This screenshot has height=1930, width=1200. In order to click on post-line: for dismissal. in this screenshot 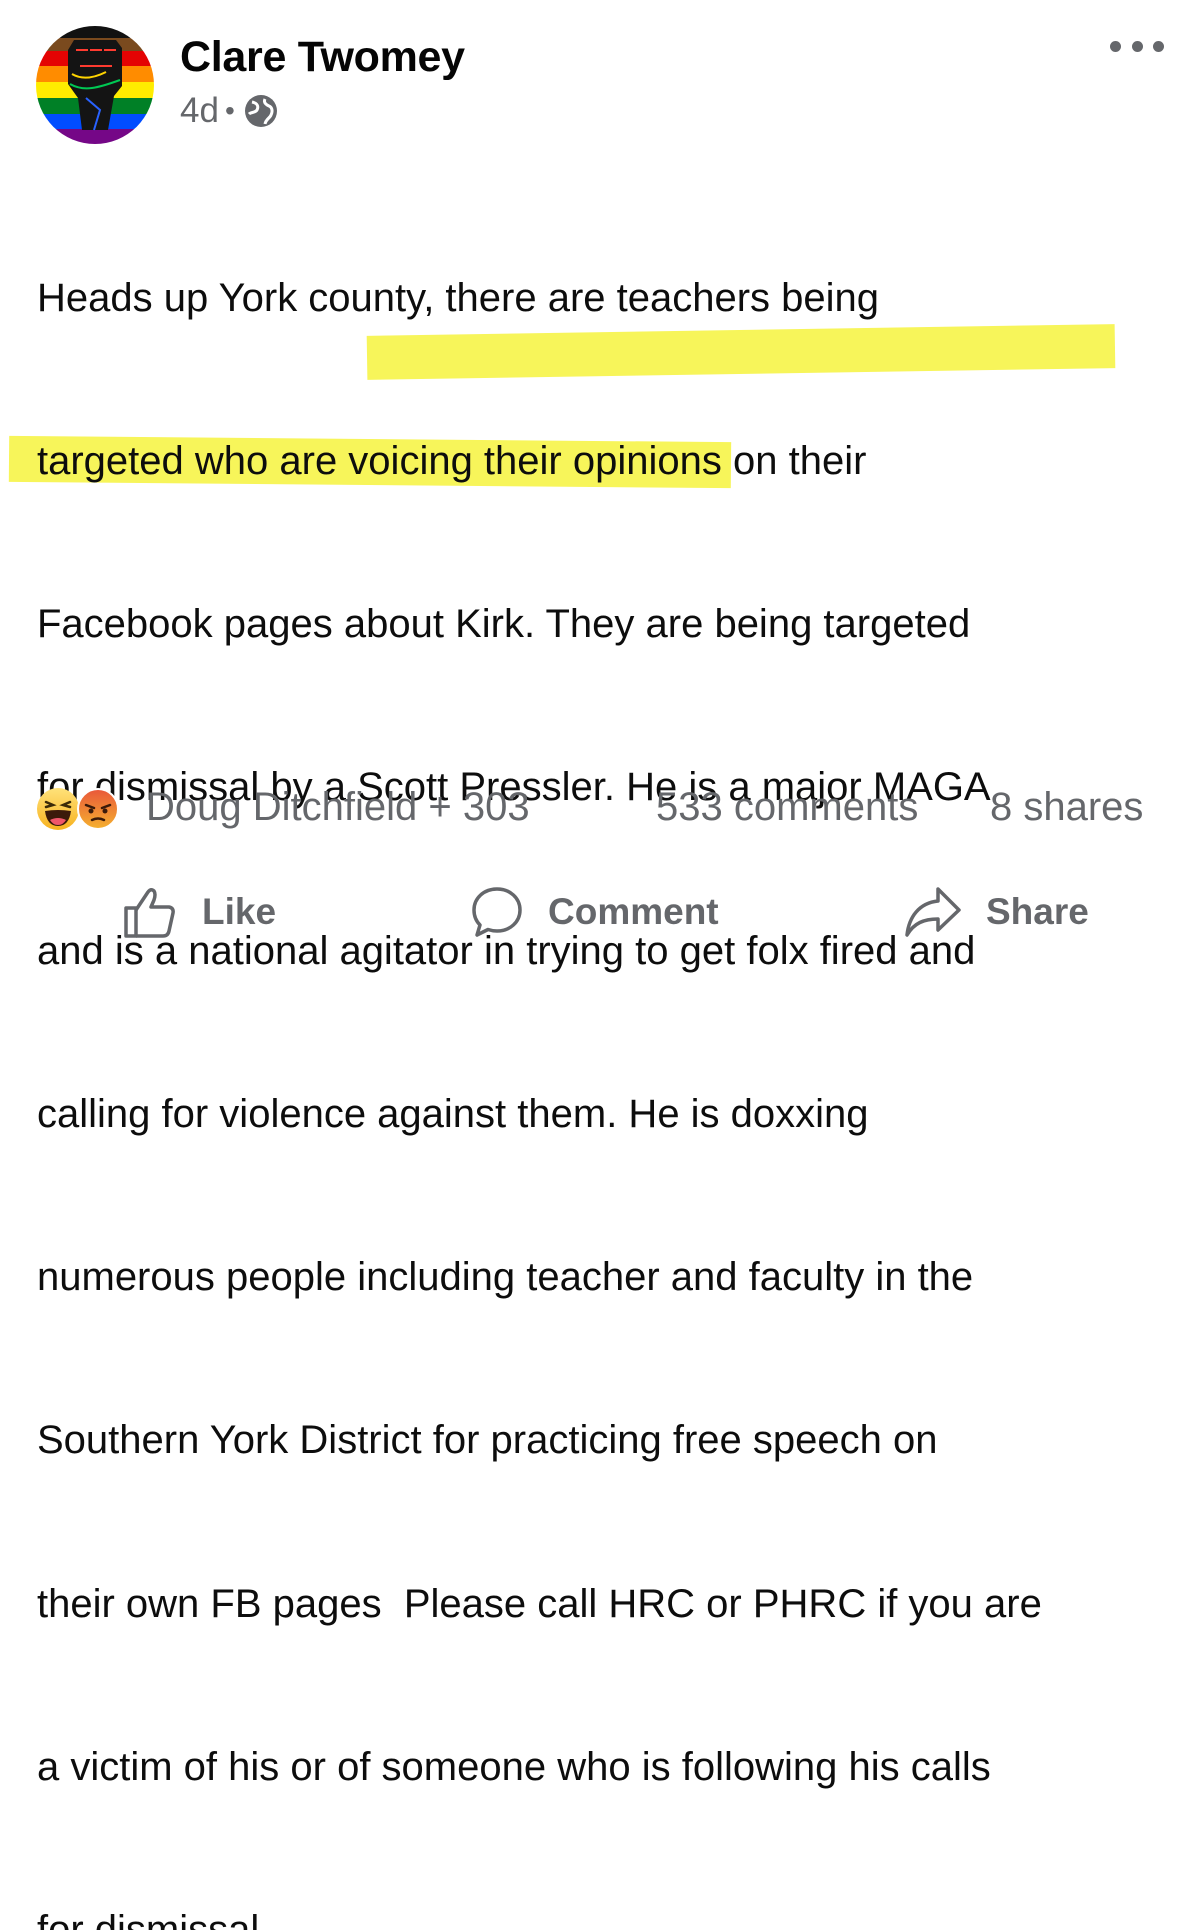, I will do `click(154, 1919)`.